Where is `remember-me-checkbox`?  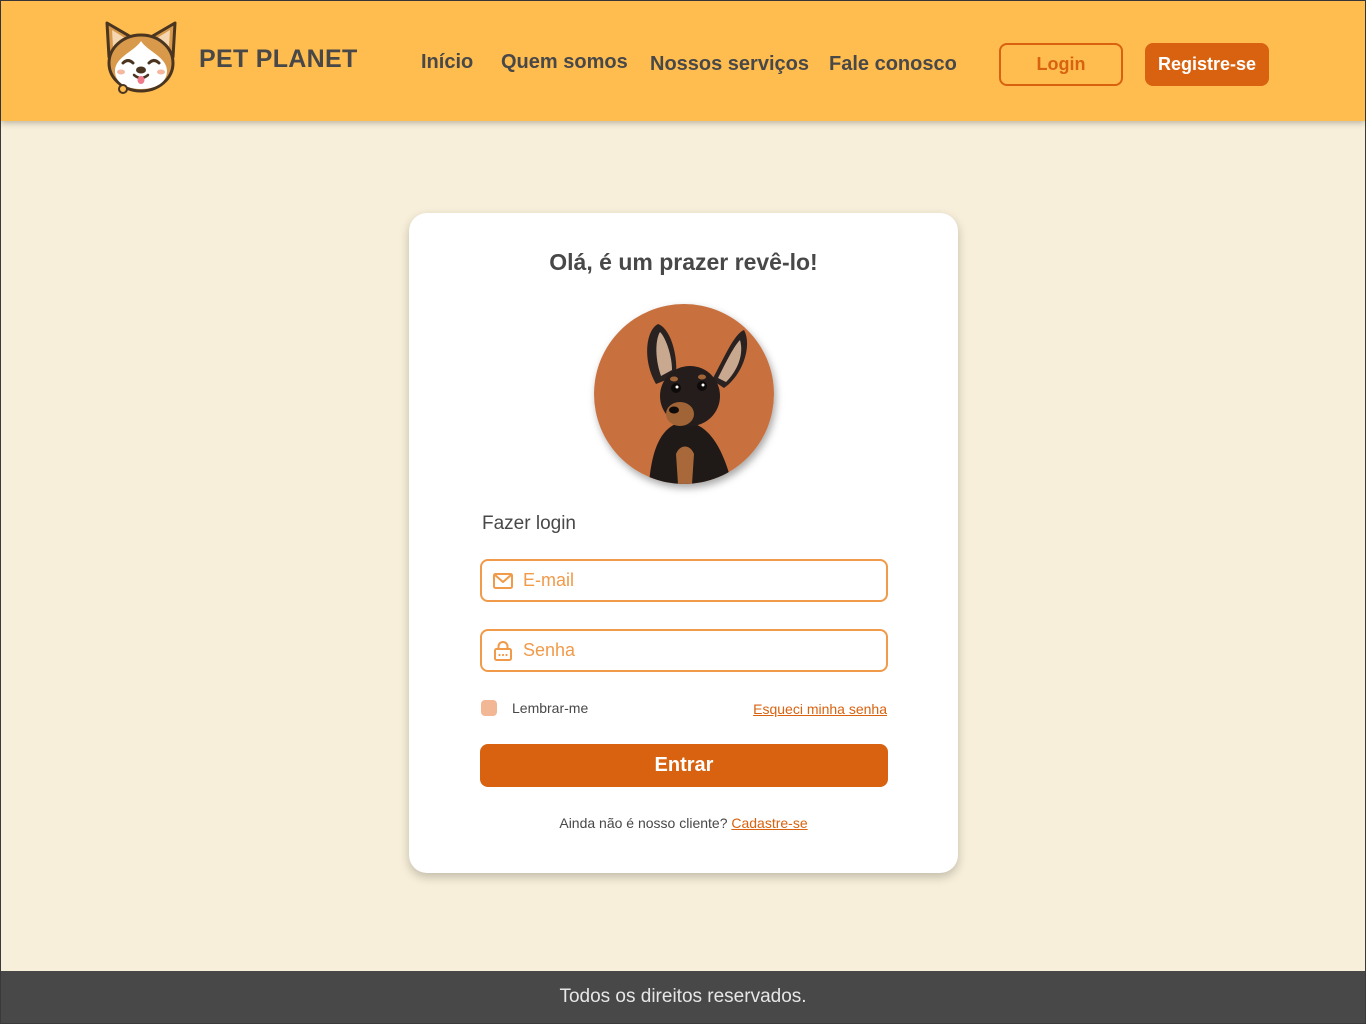
remember-me-checkbox is located at coordinates (489, 708).